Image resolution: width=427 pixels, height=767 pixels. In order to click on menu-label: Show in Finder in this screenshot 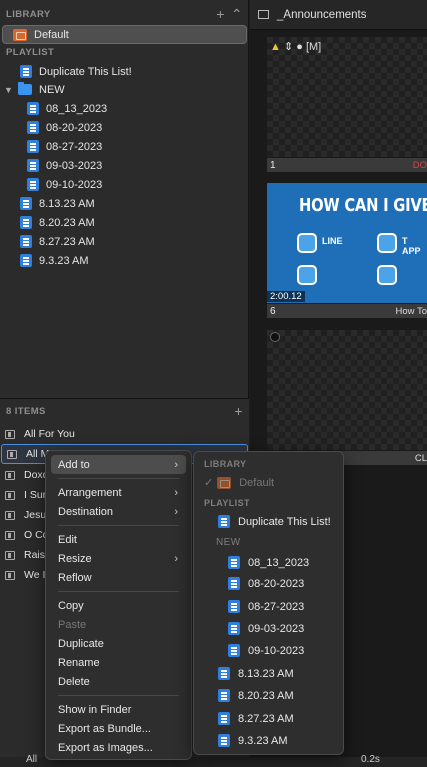, I will do `click(95, 709)`.